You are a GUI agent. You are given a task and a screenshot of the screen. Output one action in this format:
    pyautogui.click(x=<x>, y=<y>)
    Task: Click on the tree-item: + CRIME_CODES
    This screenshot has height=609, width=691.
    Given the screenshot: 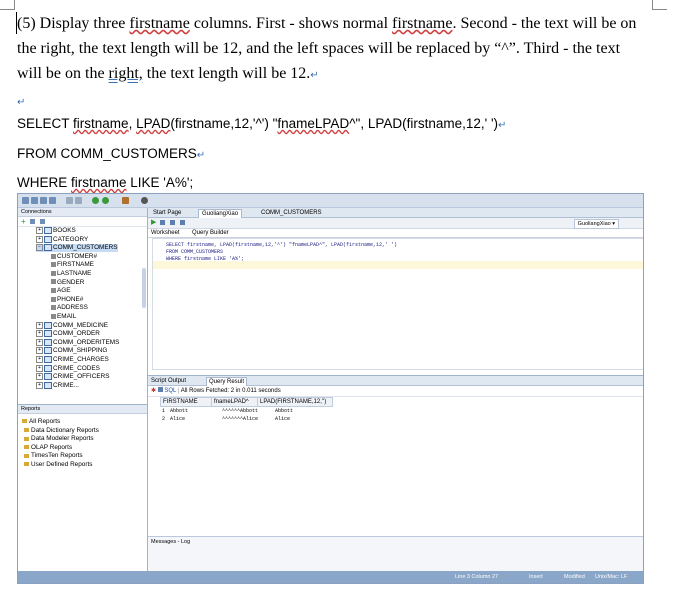 What is the action you would take?
    pyautogui.click(x=68, y=368)
    